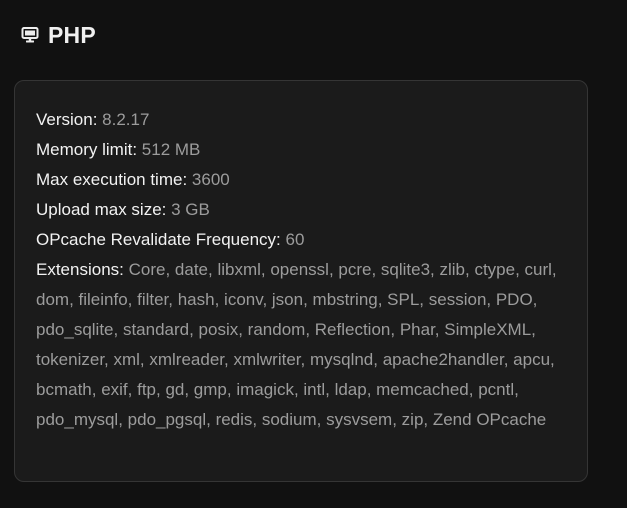  Describe the element at coordinates (301, 210) in the screenshot. I see `upload-max-size-row: Upload max size: 3 GB` at that location.